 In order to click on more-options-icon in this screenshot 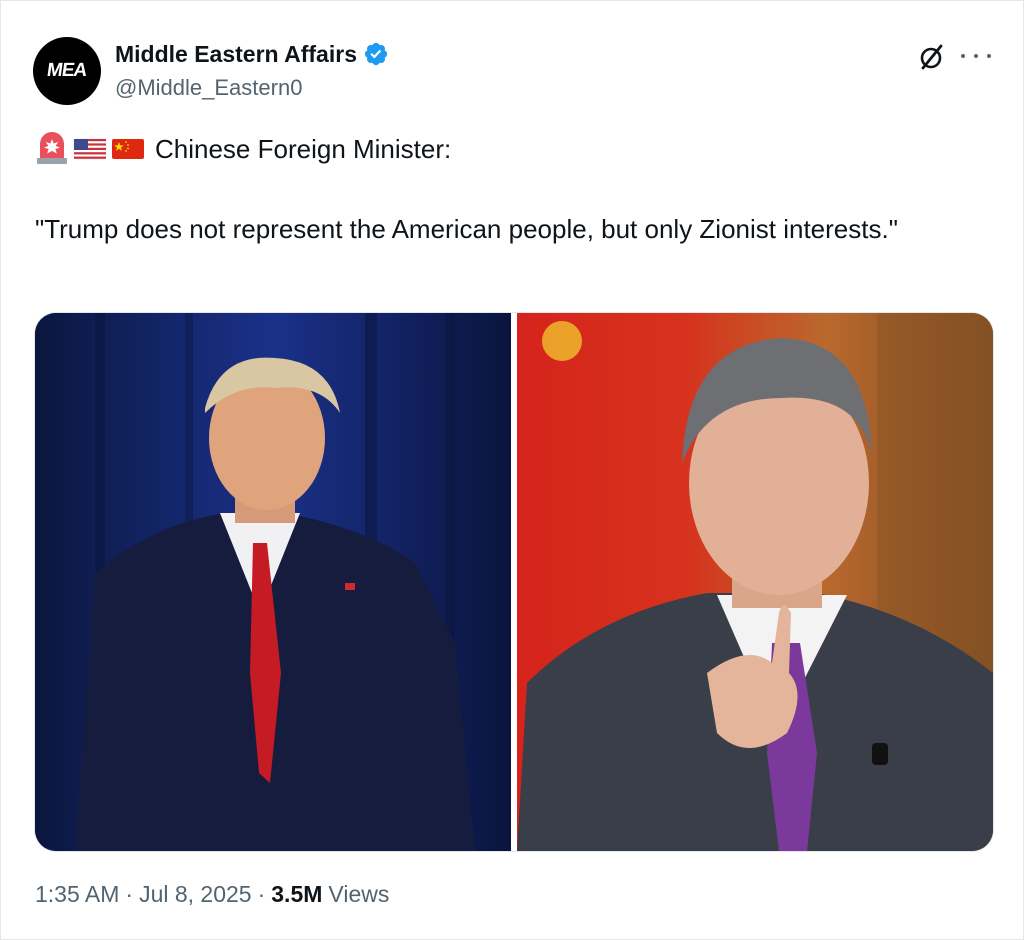, I will do `click(976, 56)`.